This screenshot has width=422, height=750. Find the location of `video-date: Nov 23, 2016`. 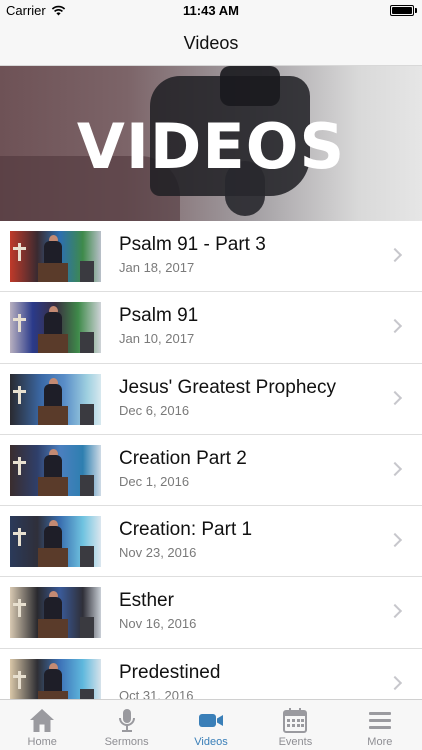

video-date: Nov 23, 2016 is located at coordinates (158, 553).